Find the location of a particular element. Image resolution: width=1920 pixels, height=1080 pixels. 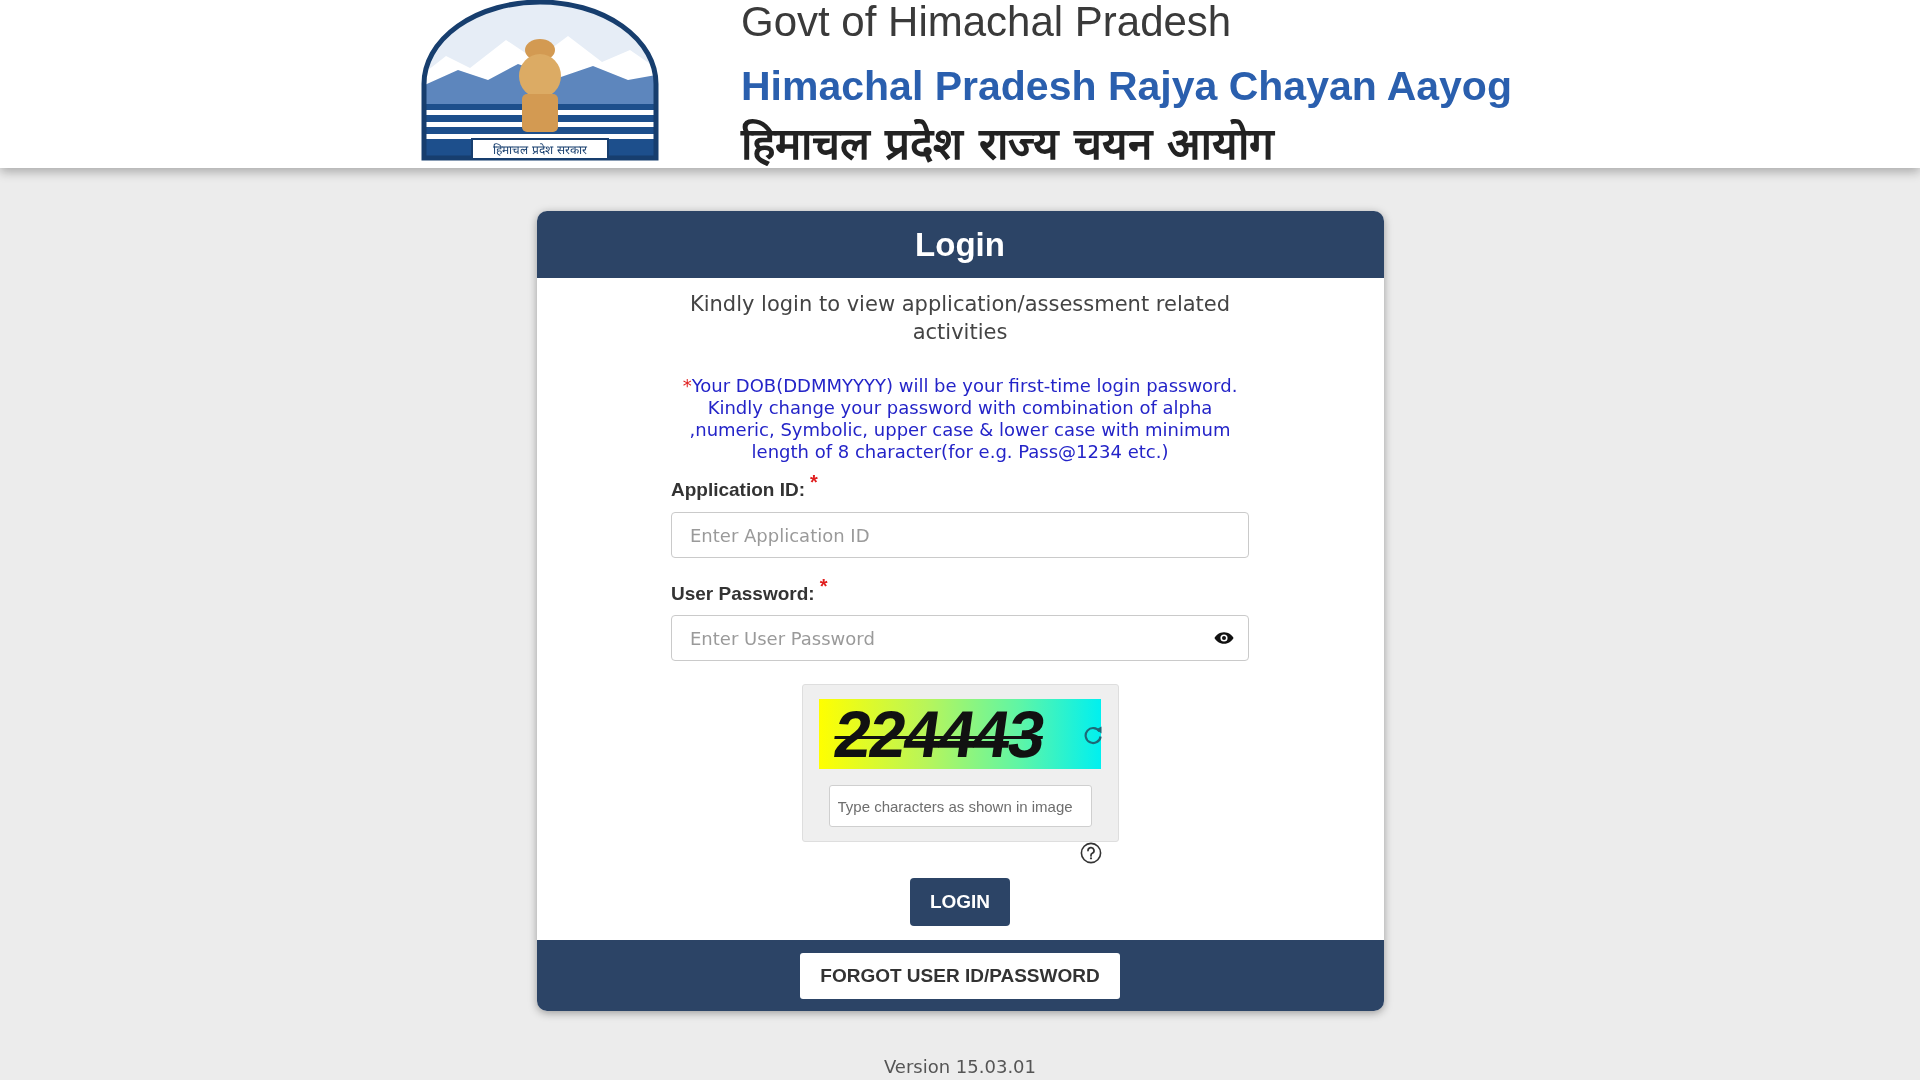

field-label: Application ID: is located at coordinates (738, 490).